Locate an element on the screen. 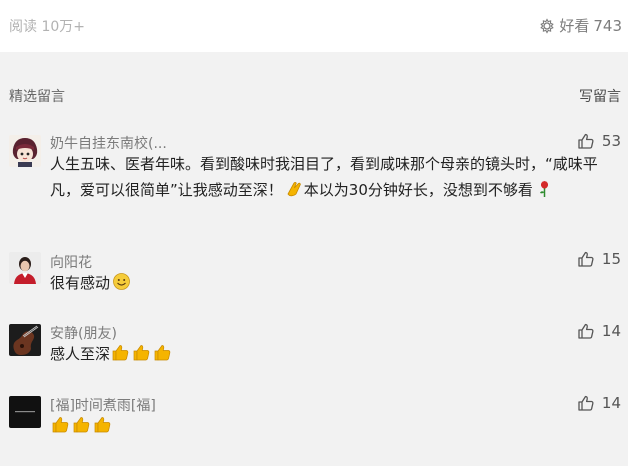 Image resolution: width=628 pixels, height=466 pixels. article-stats-bar: 阅读 10万+ 好看 743 is located at coordinates (314, 26).